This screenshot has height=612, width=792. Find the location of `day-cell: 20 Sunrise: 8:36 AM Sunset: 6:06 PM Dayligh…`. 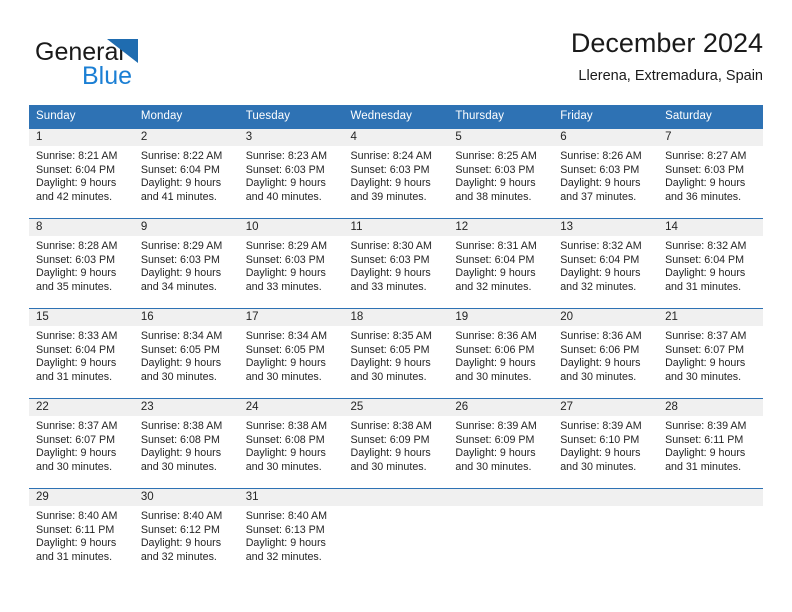

day-cell: 20 Sunrise: 8:36 AM Sunset: 6:06 PM Dayligh… is located at coordinates (606, 353).